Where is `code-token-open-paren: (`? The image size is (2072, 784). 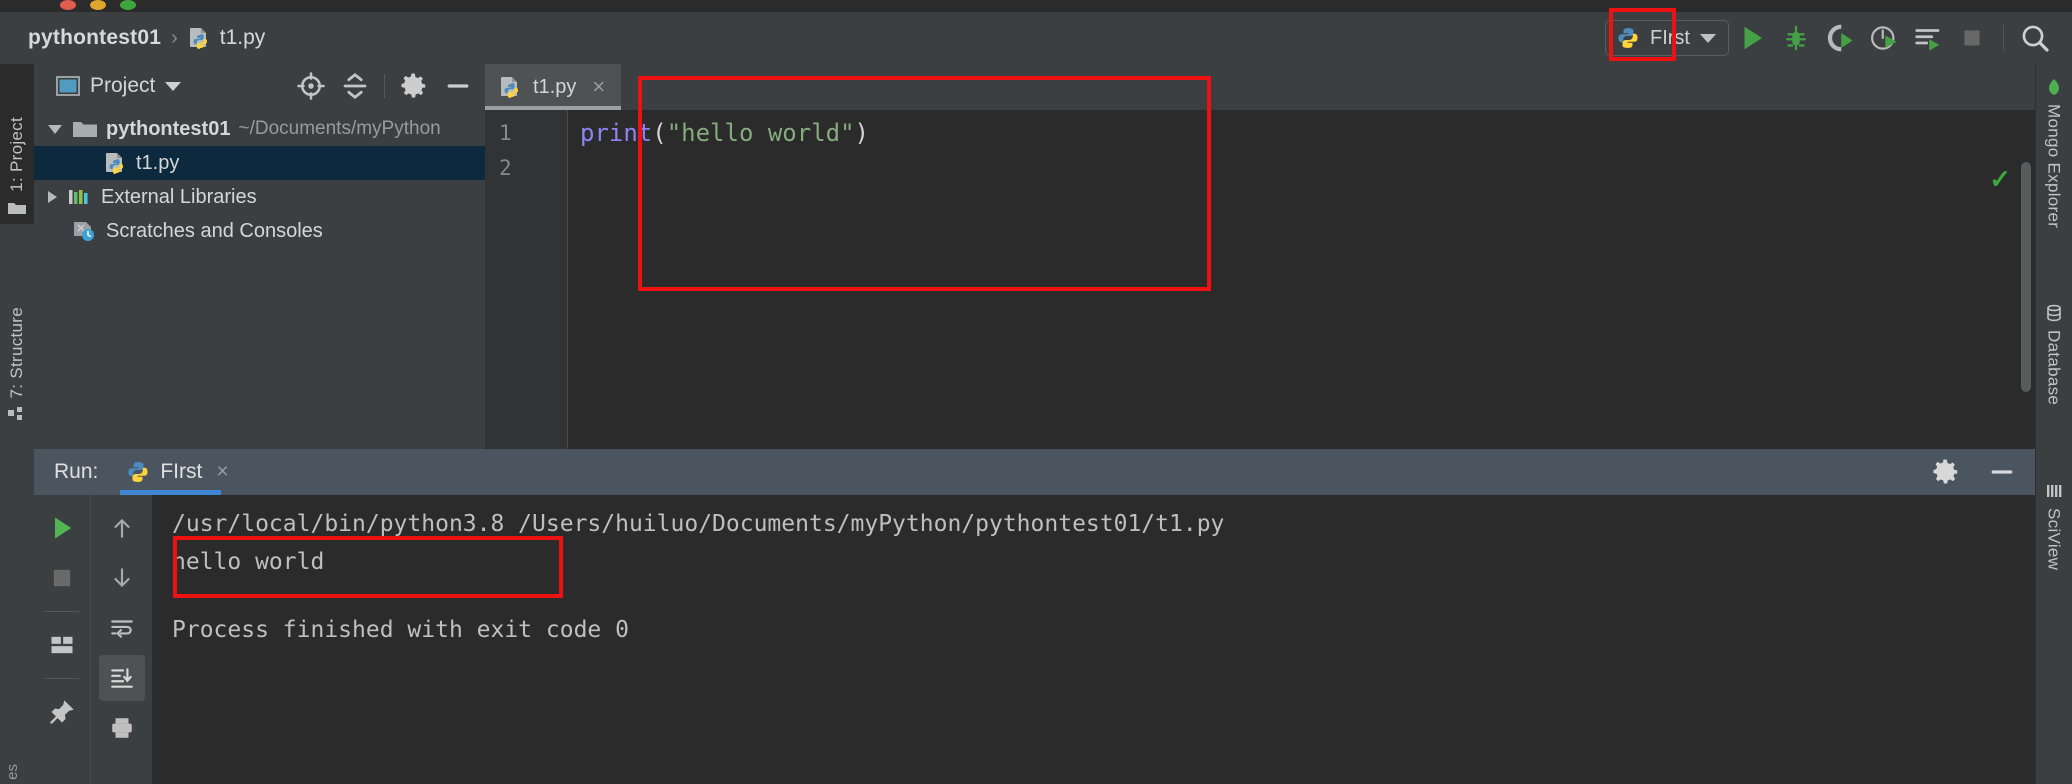 code-token-open-paren: ( is located at coordinates (659, 133).